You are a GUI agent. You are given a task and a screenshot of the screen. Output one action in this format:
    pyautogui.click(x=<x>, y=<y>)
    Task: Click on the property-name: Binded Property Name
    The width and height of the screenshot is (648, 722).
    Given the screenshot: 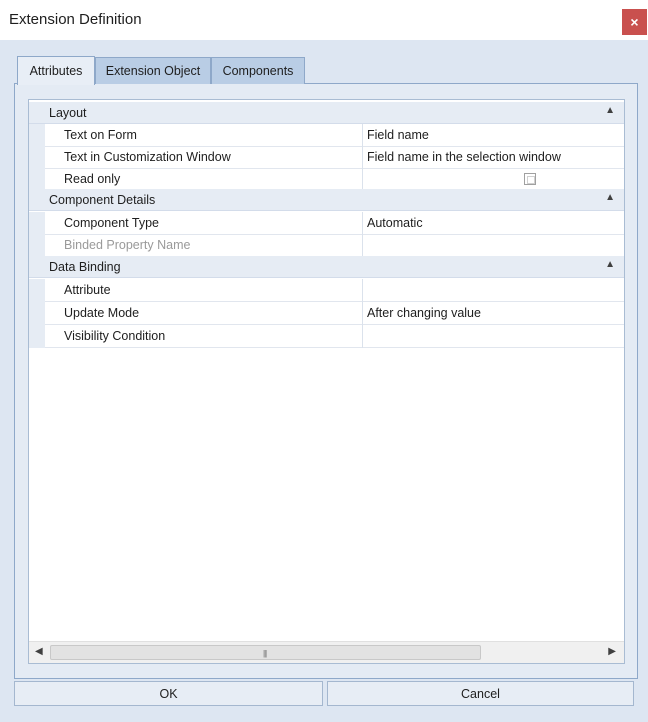 What is the action you would take?
    pyautogui.click(x=204, y=245)
    